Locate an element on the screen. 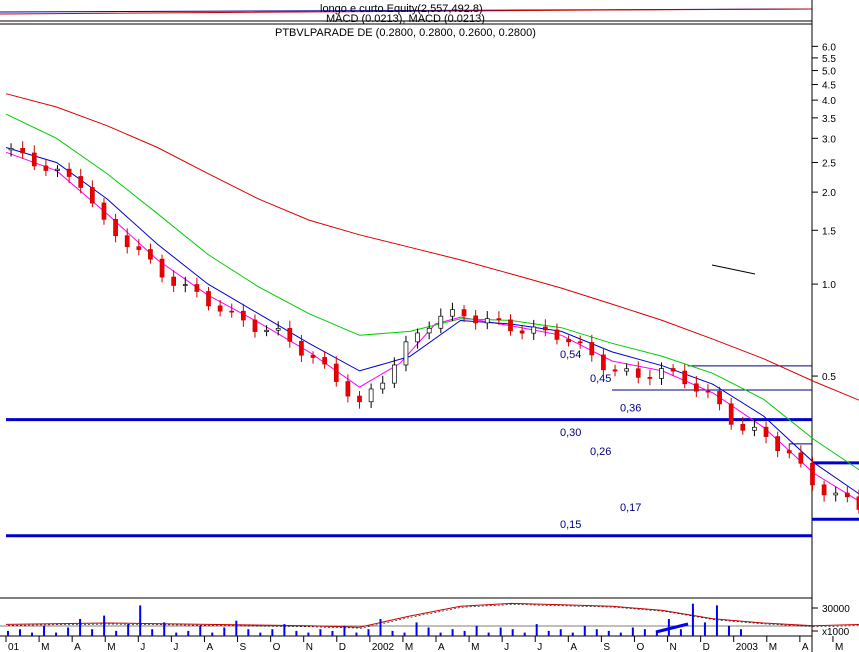  x-tick-label: 2003 is located at coordinates (747, 647).